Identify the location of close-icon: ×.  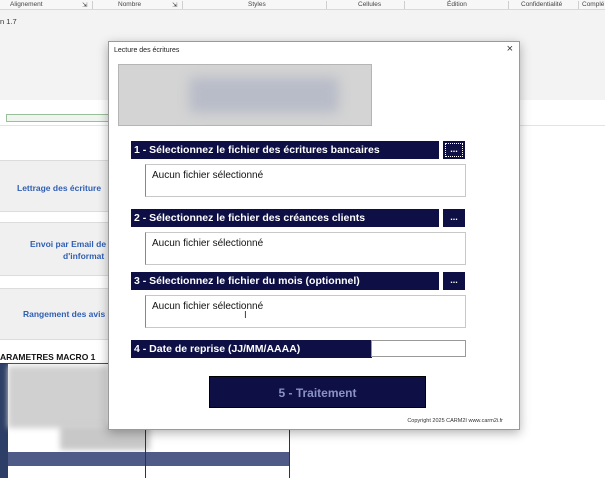
(510, 49).